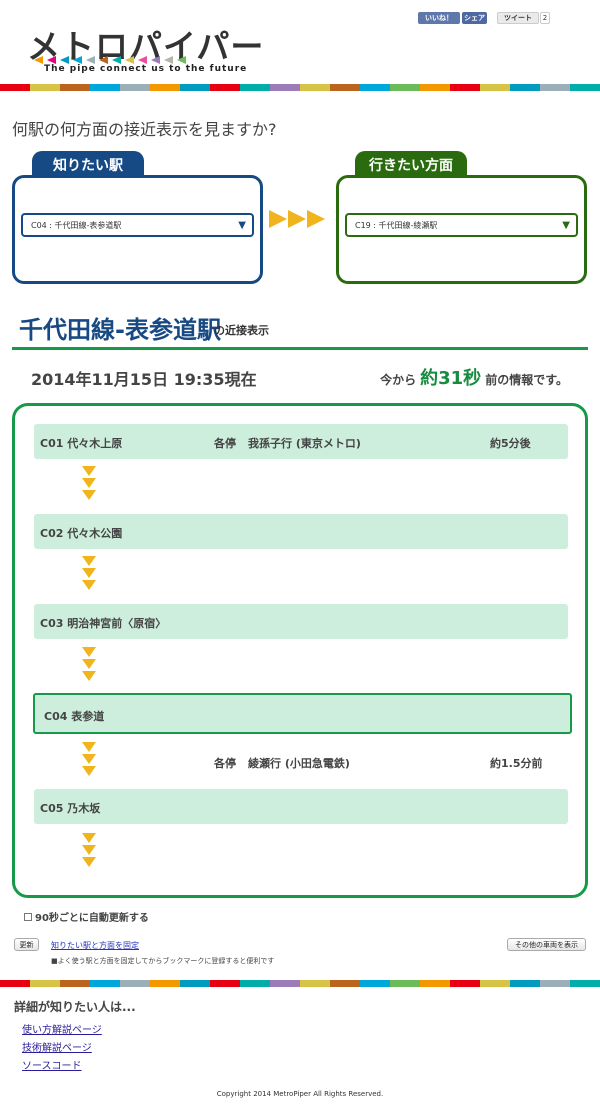 This screenshot has height=1117, width=600. What do you see at coordinates (398, 380) in the screenshot?
I see `info-age-prefix: 今から` at bounding box center [398, 380].